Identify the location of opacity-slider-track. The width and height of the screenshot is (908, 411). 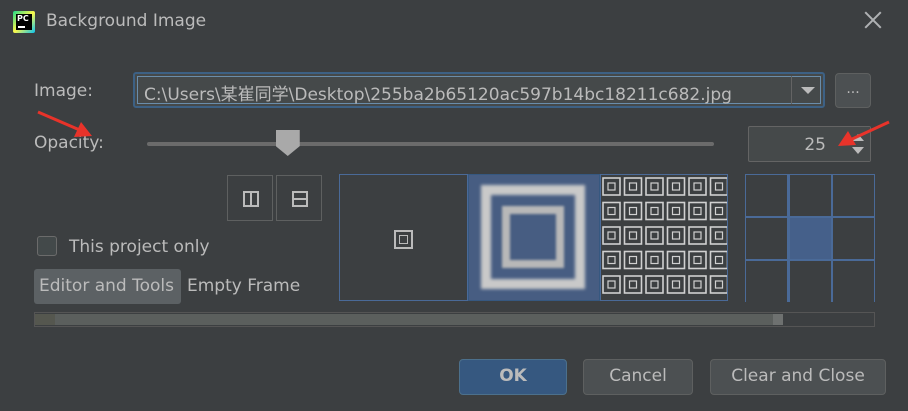
(430, 144).